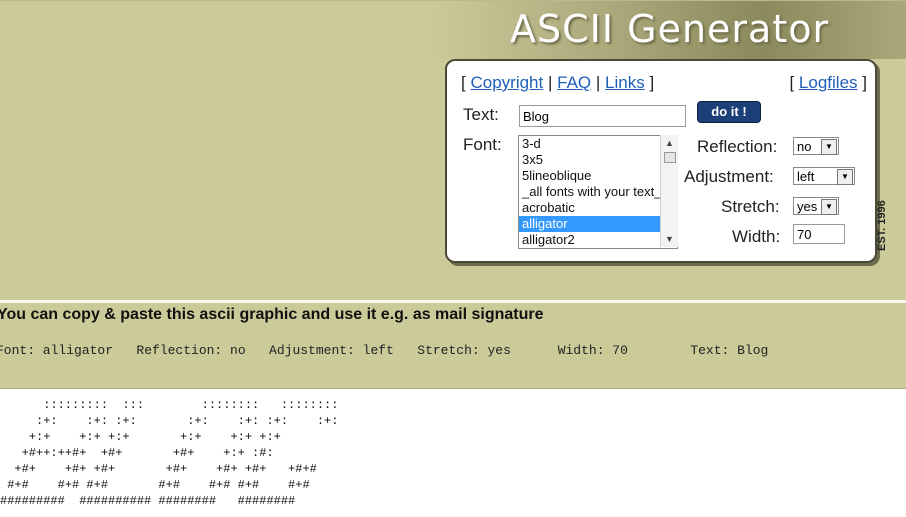 The height and width of the screenshot is (517, 906). Describe the element at coordinates (882, 225) in the screenshot. I see `est-badge: EST. 1996` at that location.